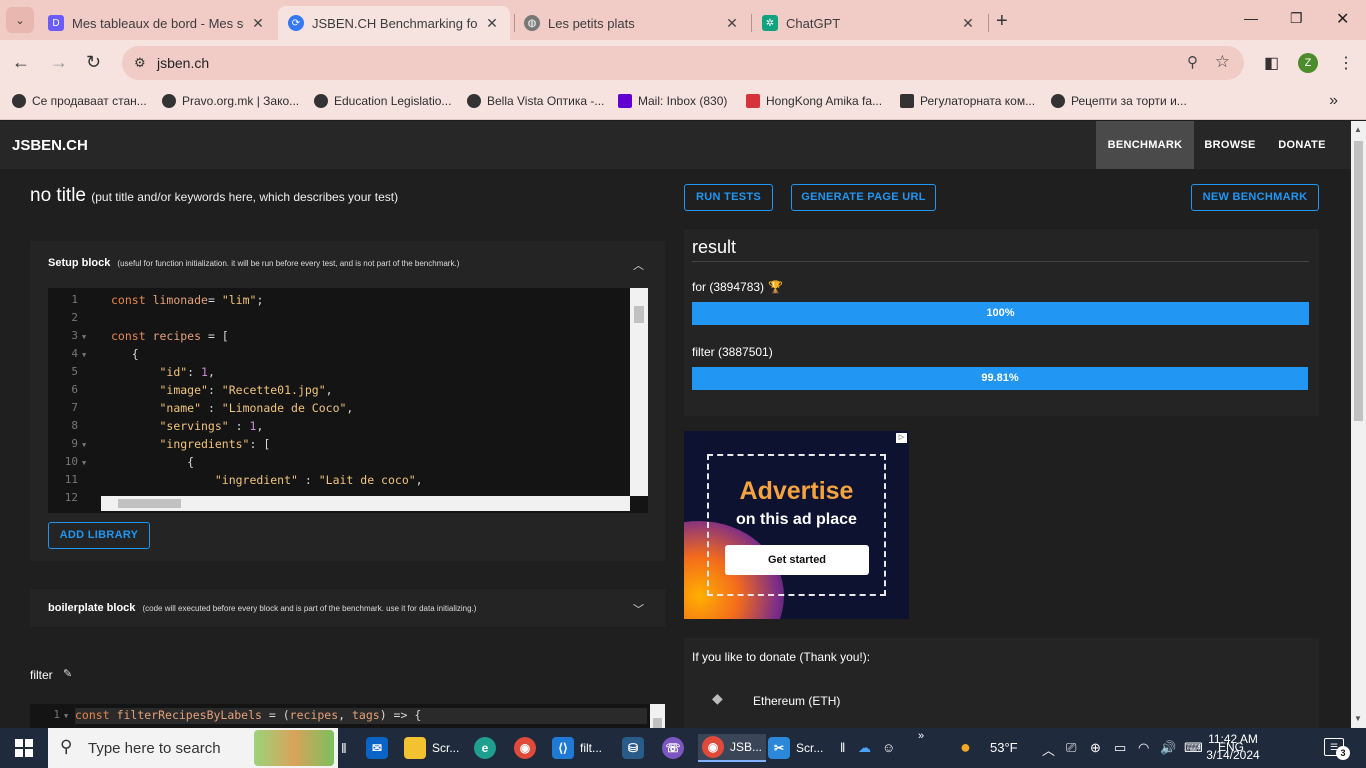 The width and height of the screenshot is (1366, 768). Describe the element at coordinates (717, 698) in the screenshot. I see `ethereum-icon: ◆` at that location.